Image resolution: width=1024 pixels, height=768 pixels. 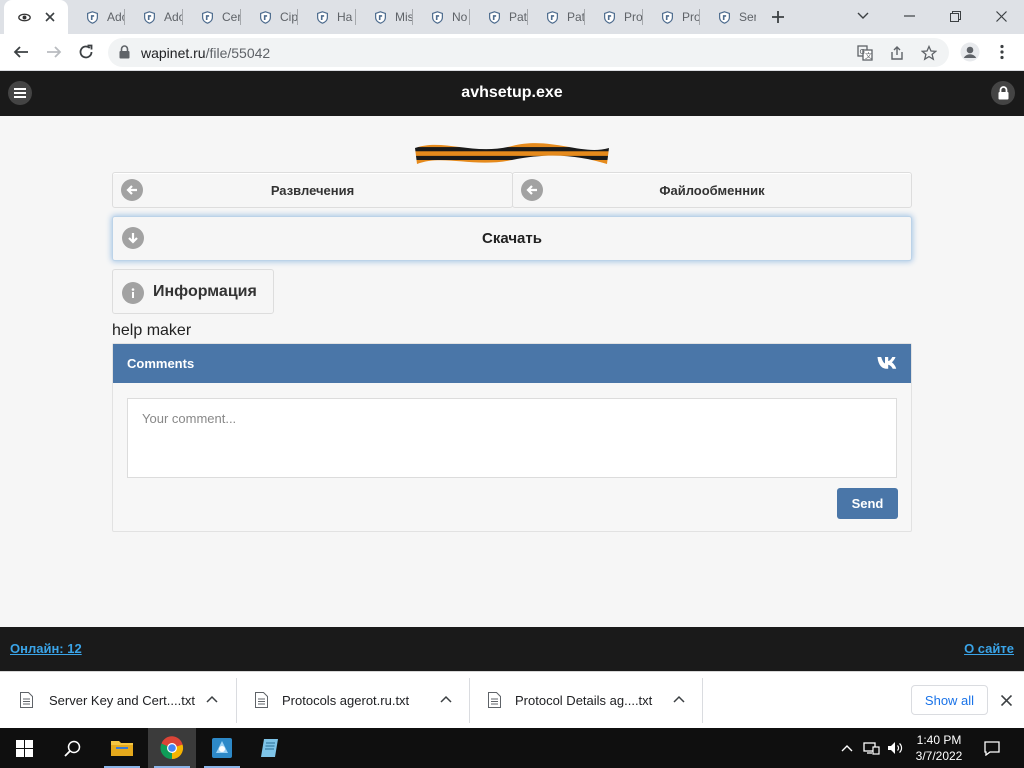 I want to click on browser-menu-icon, so click(x=1002, y=52).